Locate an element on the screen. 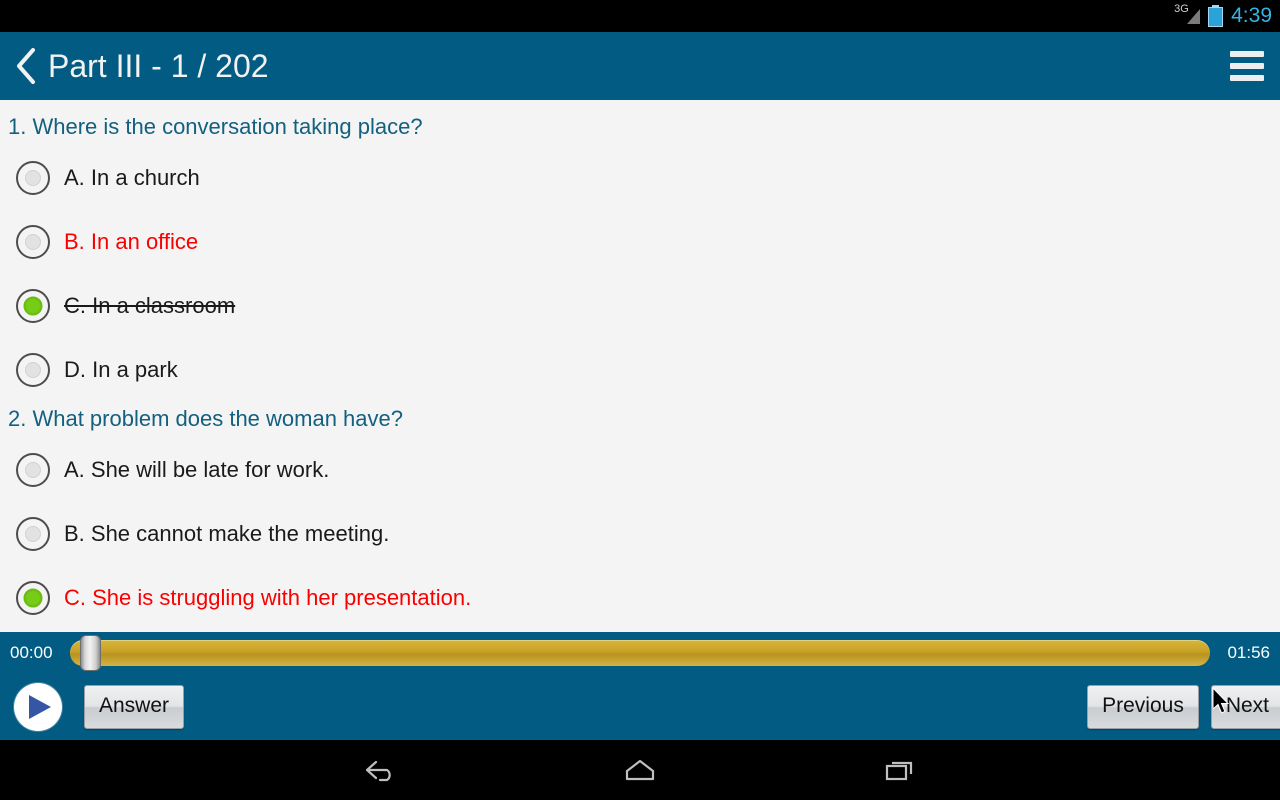 The image size is (1280, 800). android-home-icon is located at coordinates (640, 770).